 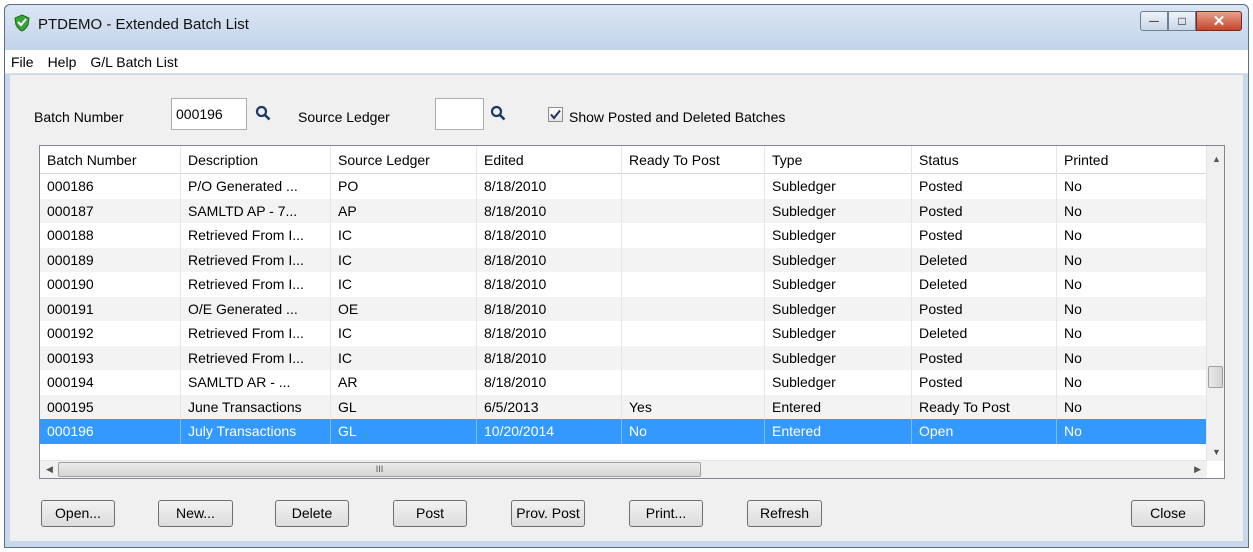 I want to click on table-cell: 000190, so click(x=110, y=284).